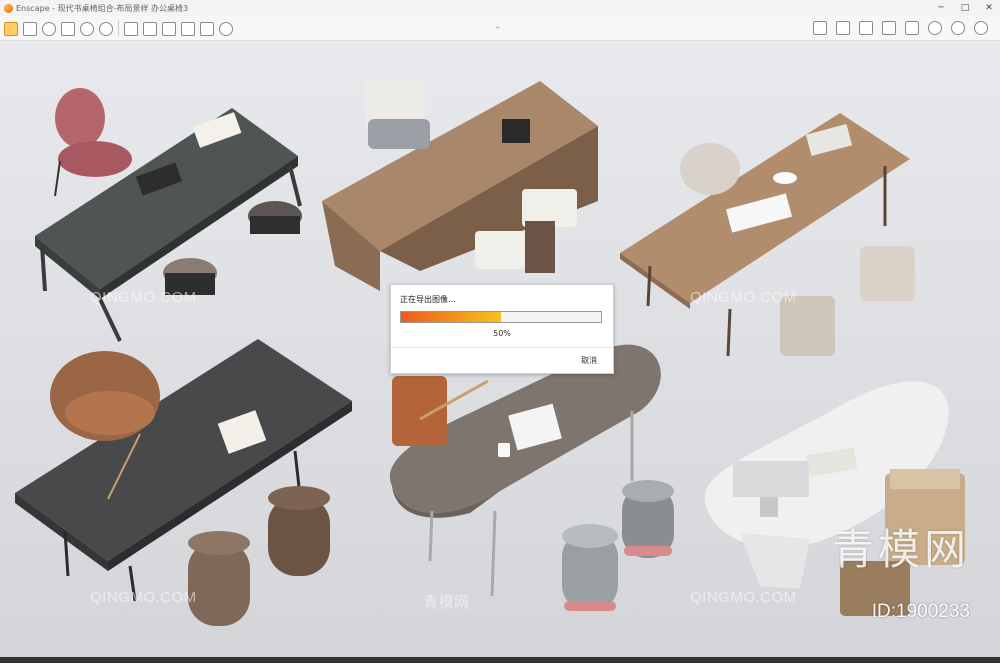 Image resolution: width=1000 pixels, height=663 pixels. I want to click on map-icon, so click(820, 28).